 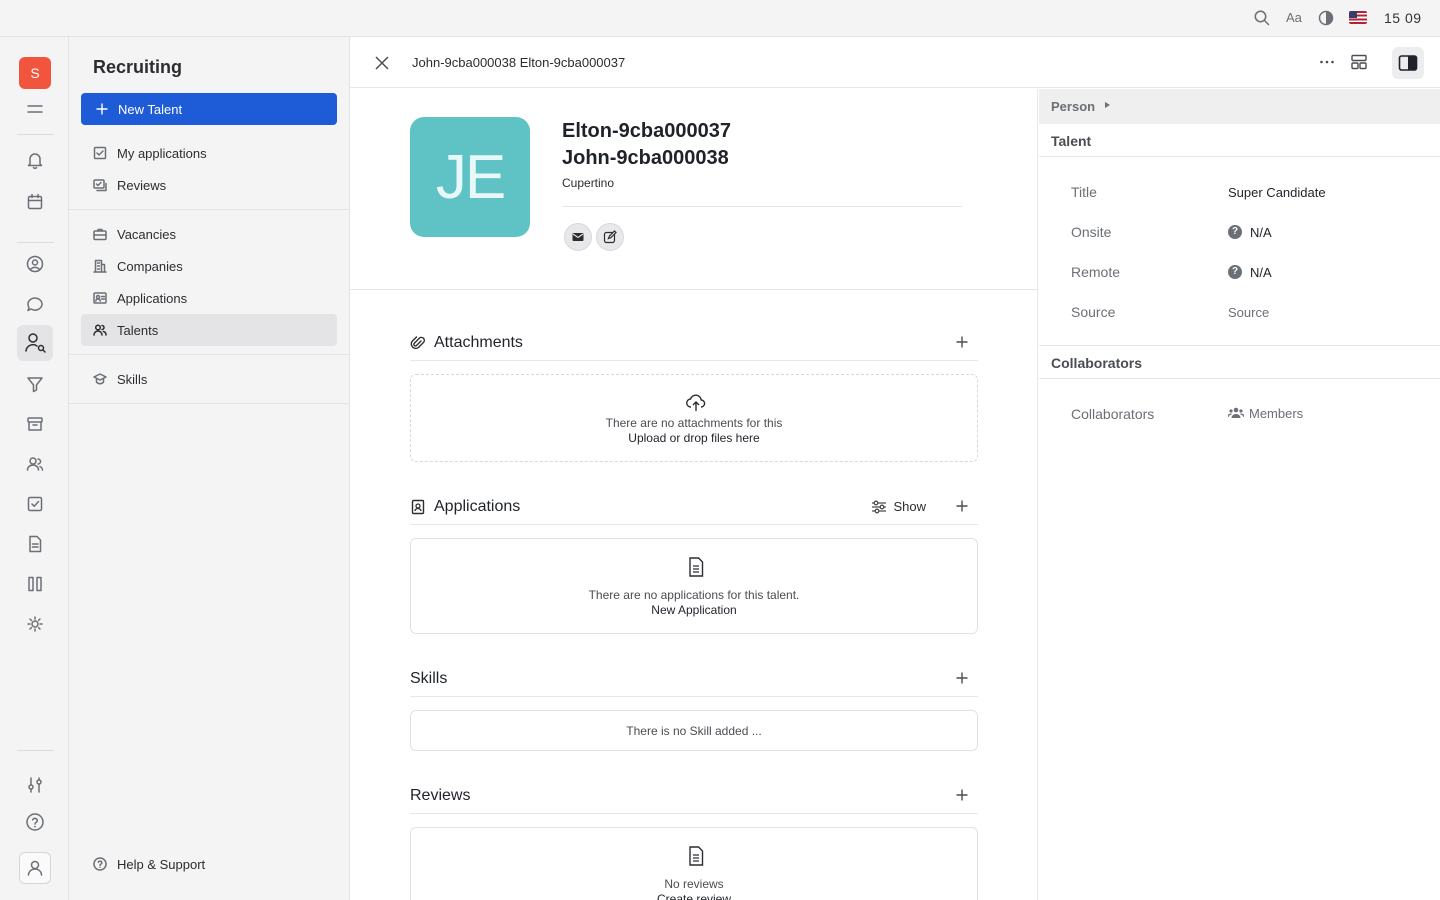 I want to click on new-talent-button: New Talent, so click(x=209, y=109).